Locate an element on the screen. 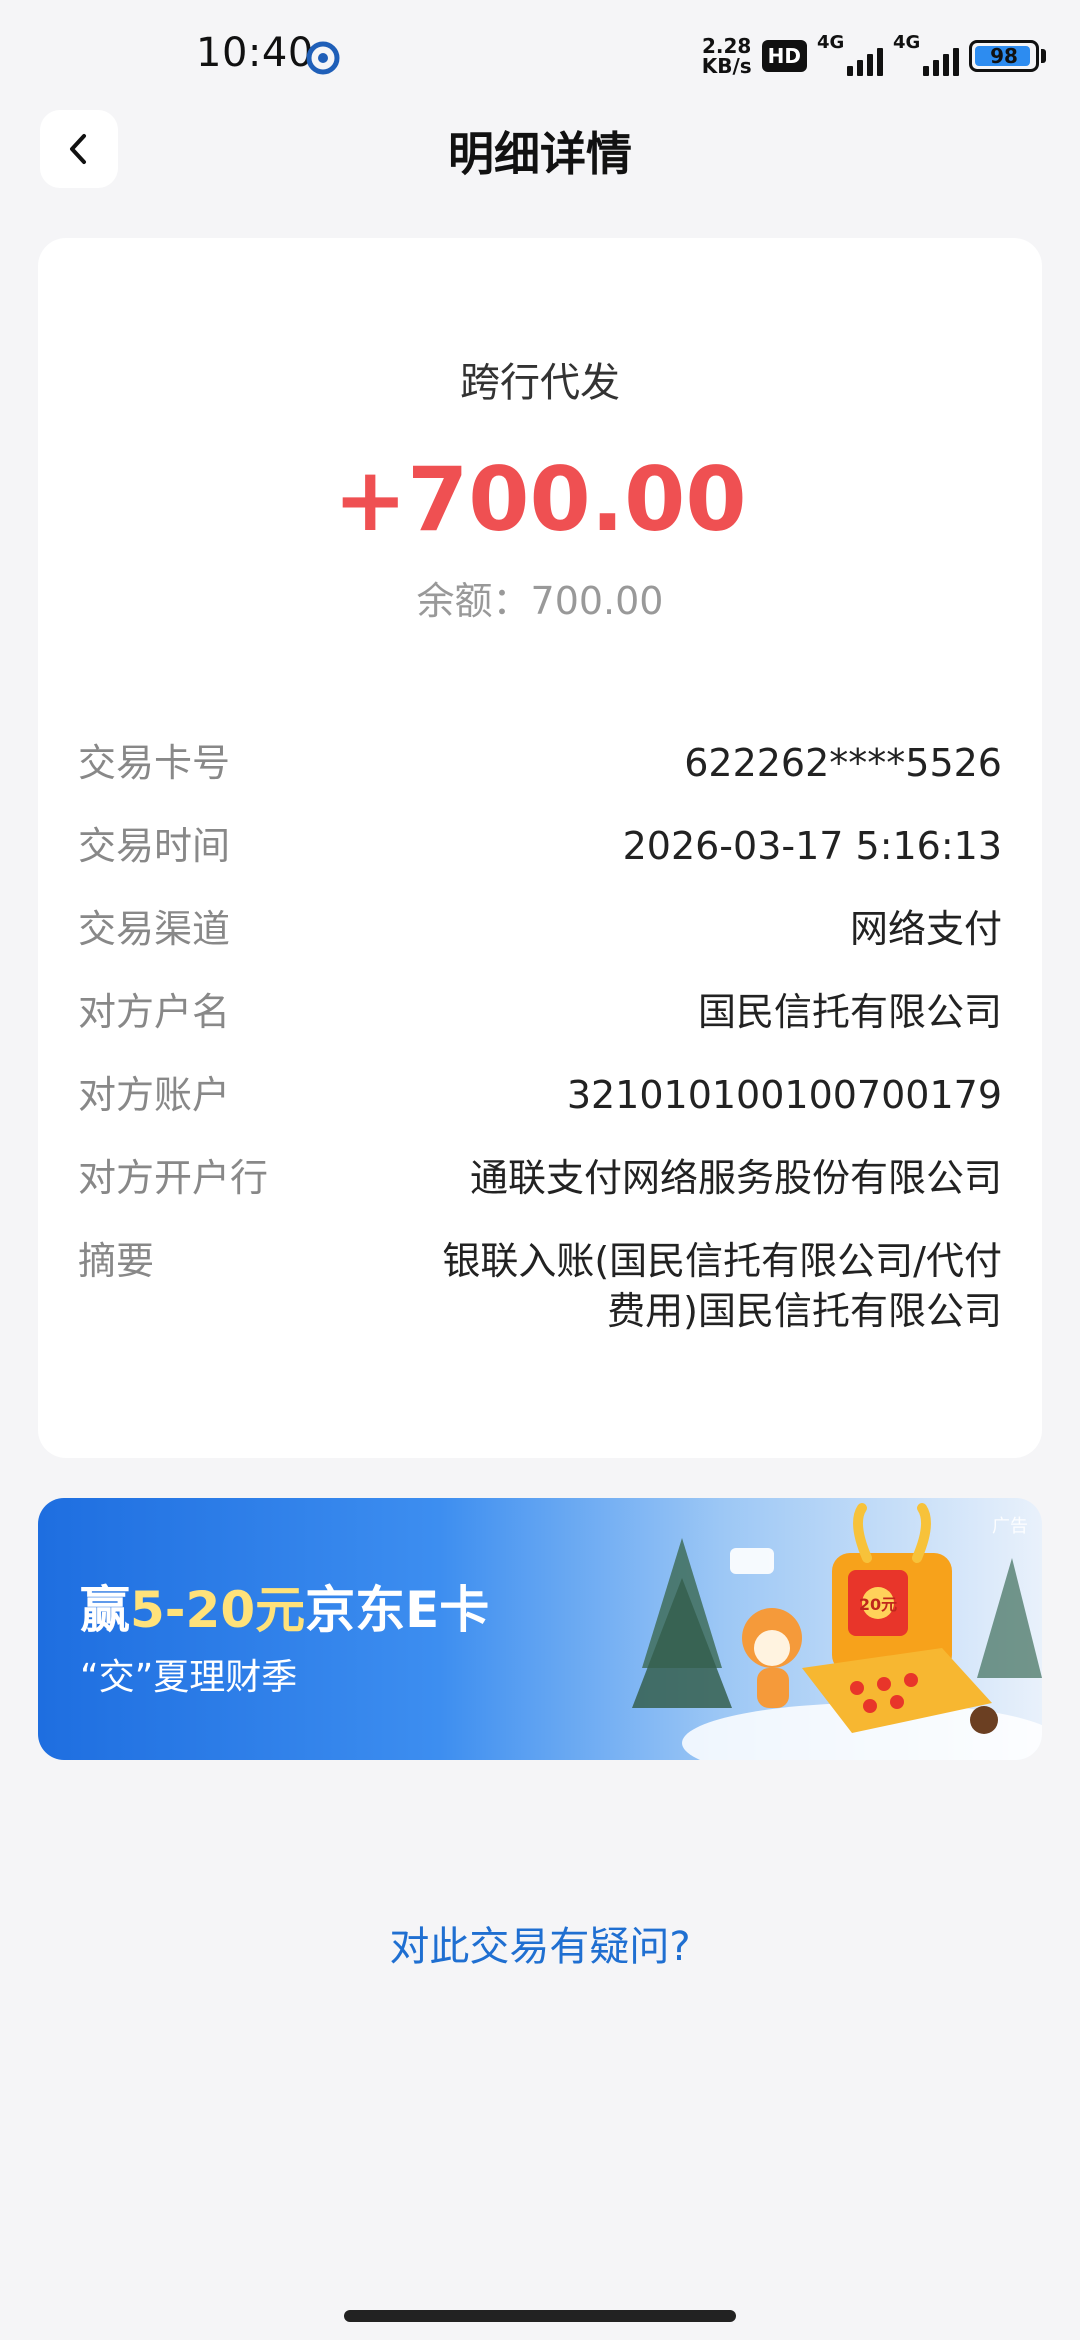 This screenshot has width=1080, height=2340. status-bar: 10:40 2.28 KB/s HD 4G 4G 98 is located at coordinates (540, 60).